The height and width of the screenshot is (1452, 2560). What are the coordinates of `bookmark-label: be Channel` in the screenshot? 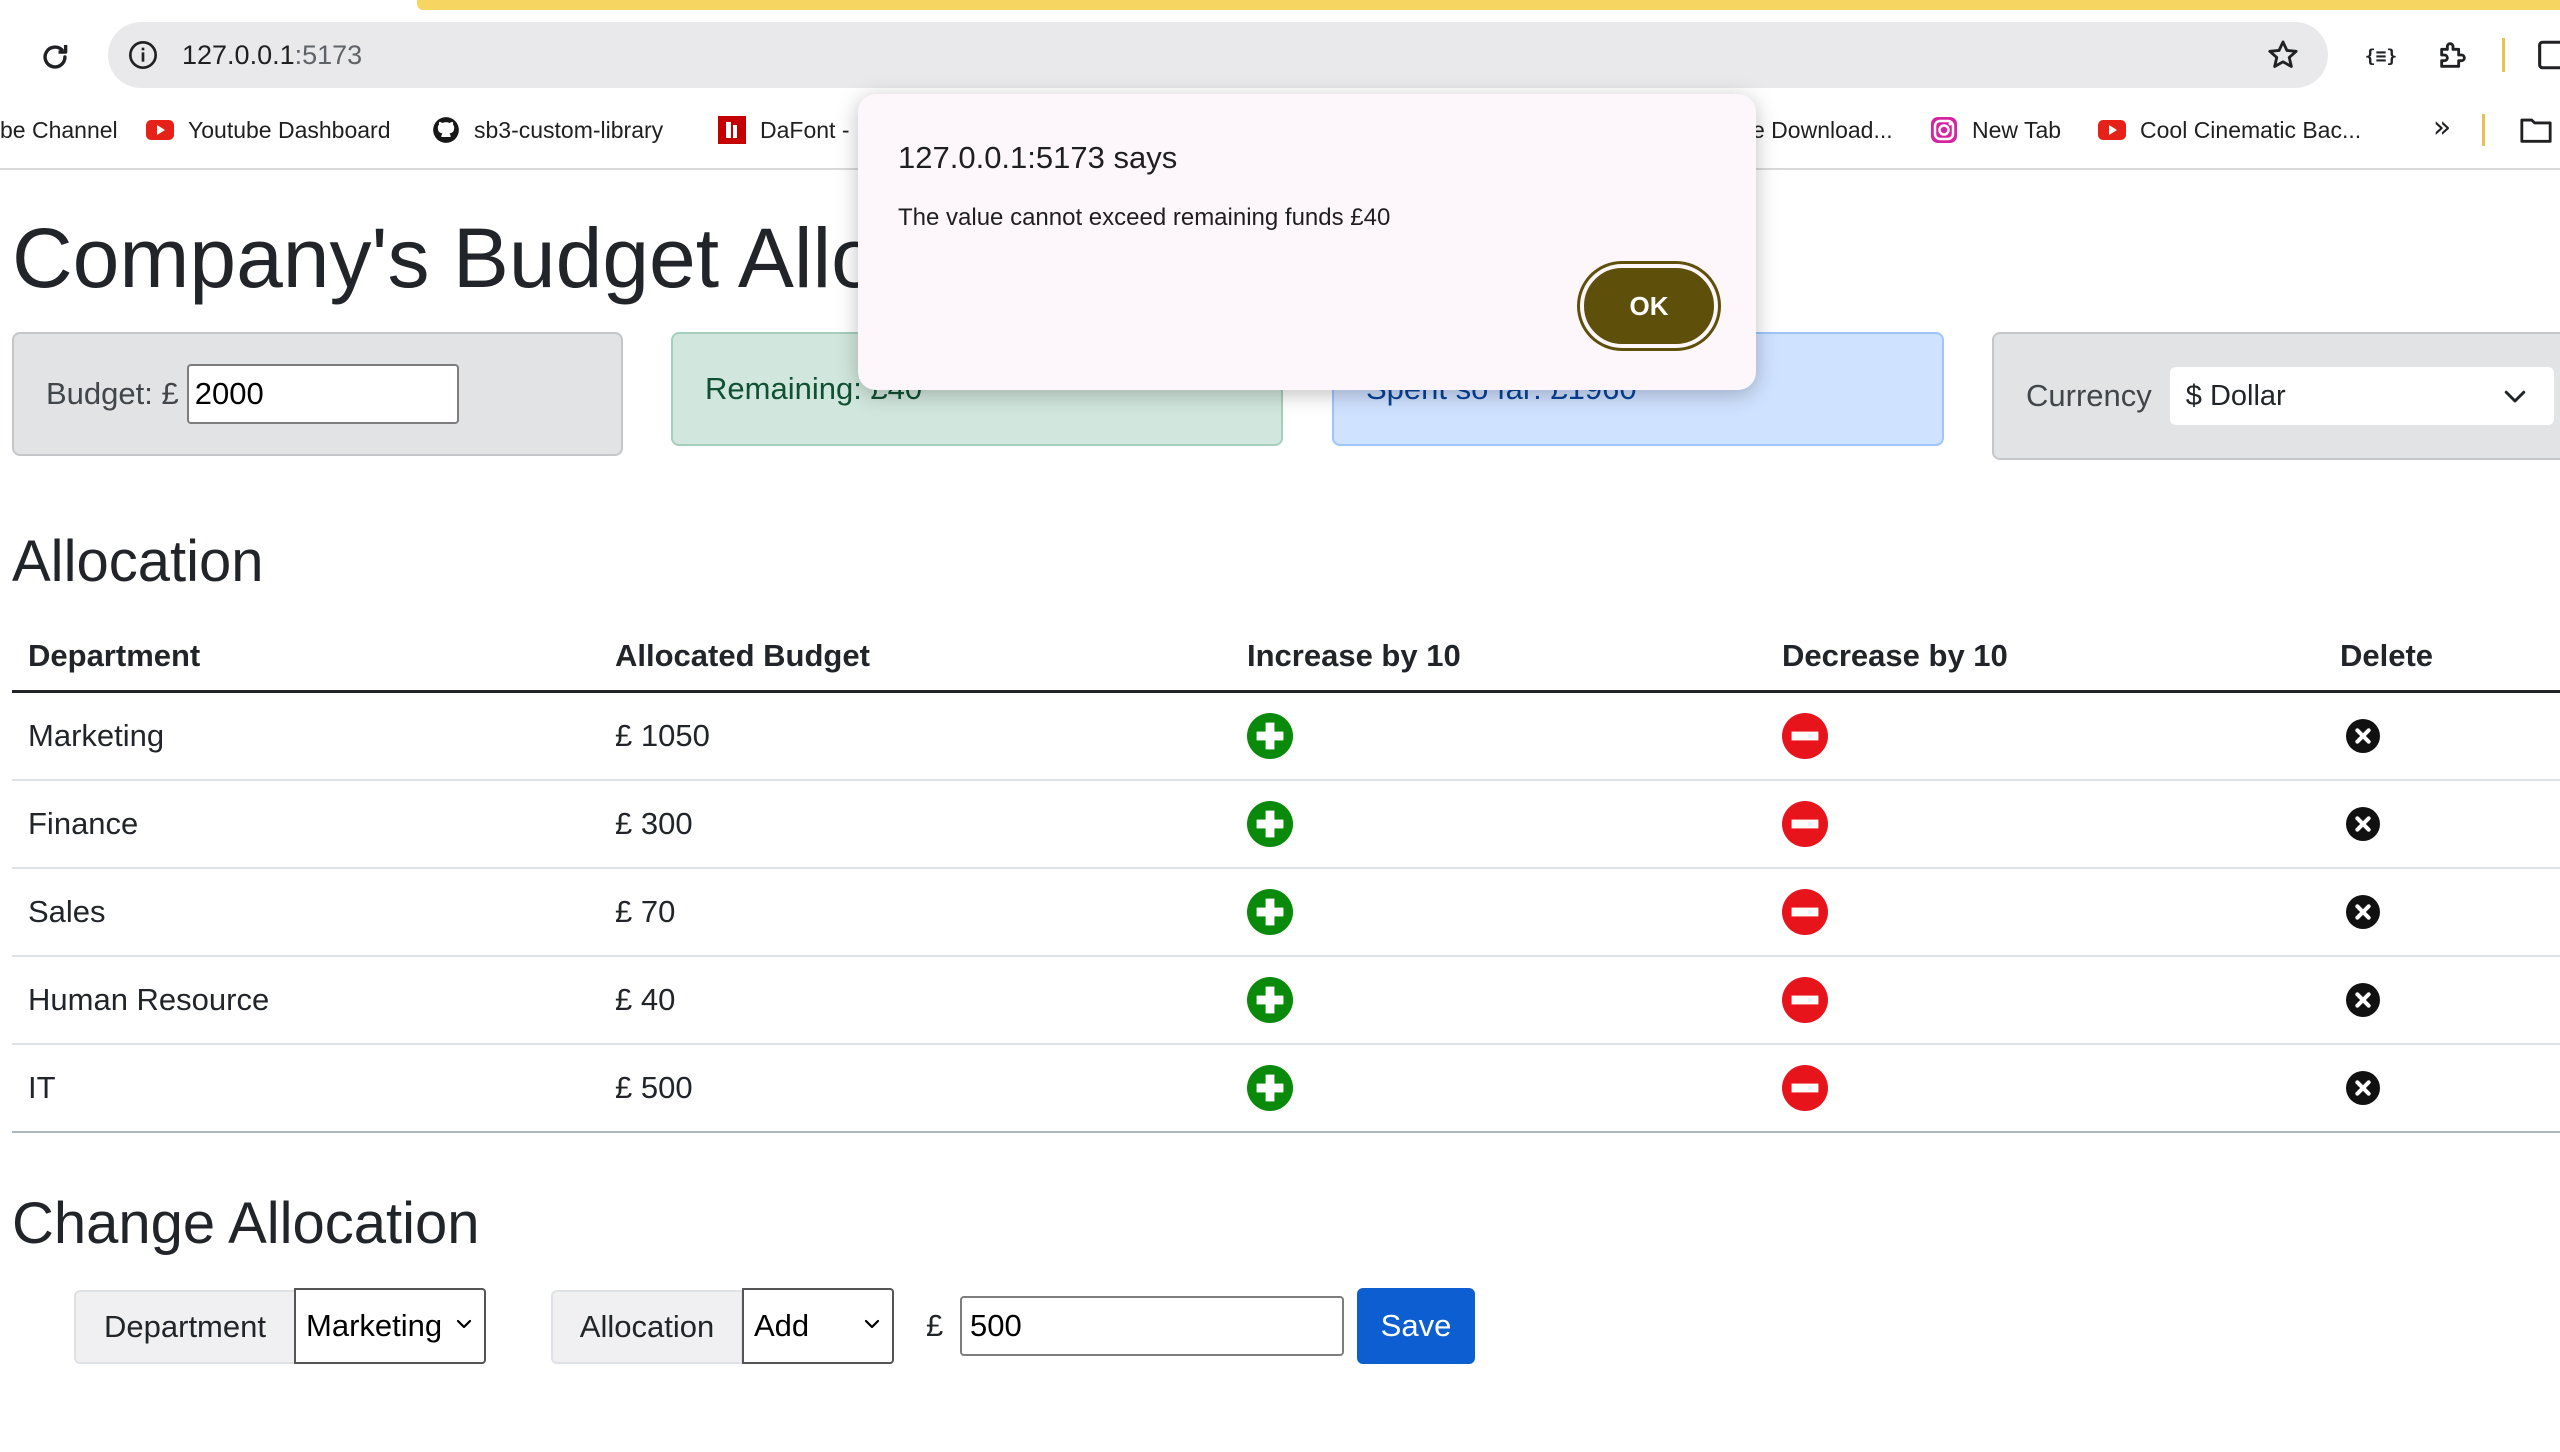 It's located at (59, 129).